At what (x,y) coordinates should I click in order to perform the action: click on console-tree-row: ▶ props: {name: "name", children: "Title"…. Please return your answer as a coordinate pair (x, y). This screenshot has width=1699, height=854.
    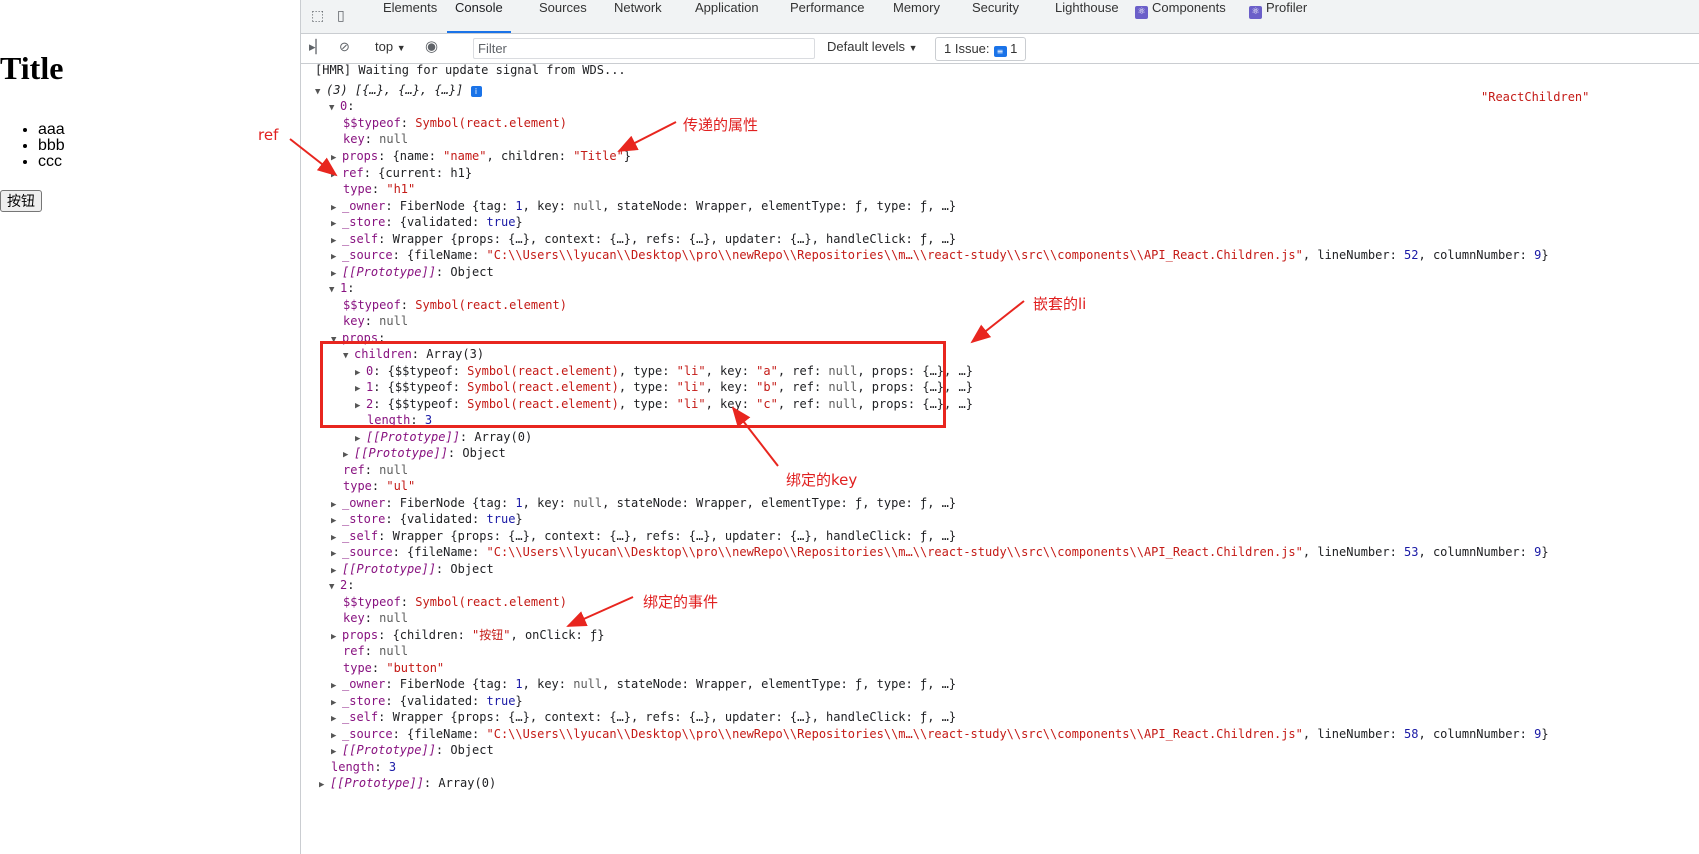
    Looking at the image, I should click on (481, 156).